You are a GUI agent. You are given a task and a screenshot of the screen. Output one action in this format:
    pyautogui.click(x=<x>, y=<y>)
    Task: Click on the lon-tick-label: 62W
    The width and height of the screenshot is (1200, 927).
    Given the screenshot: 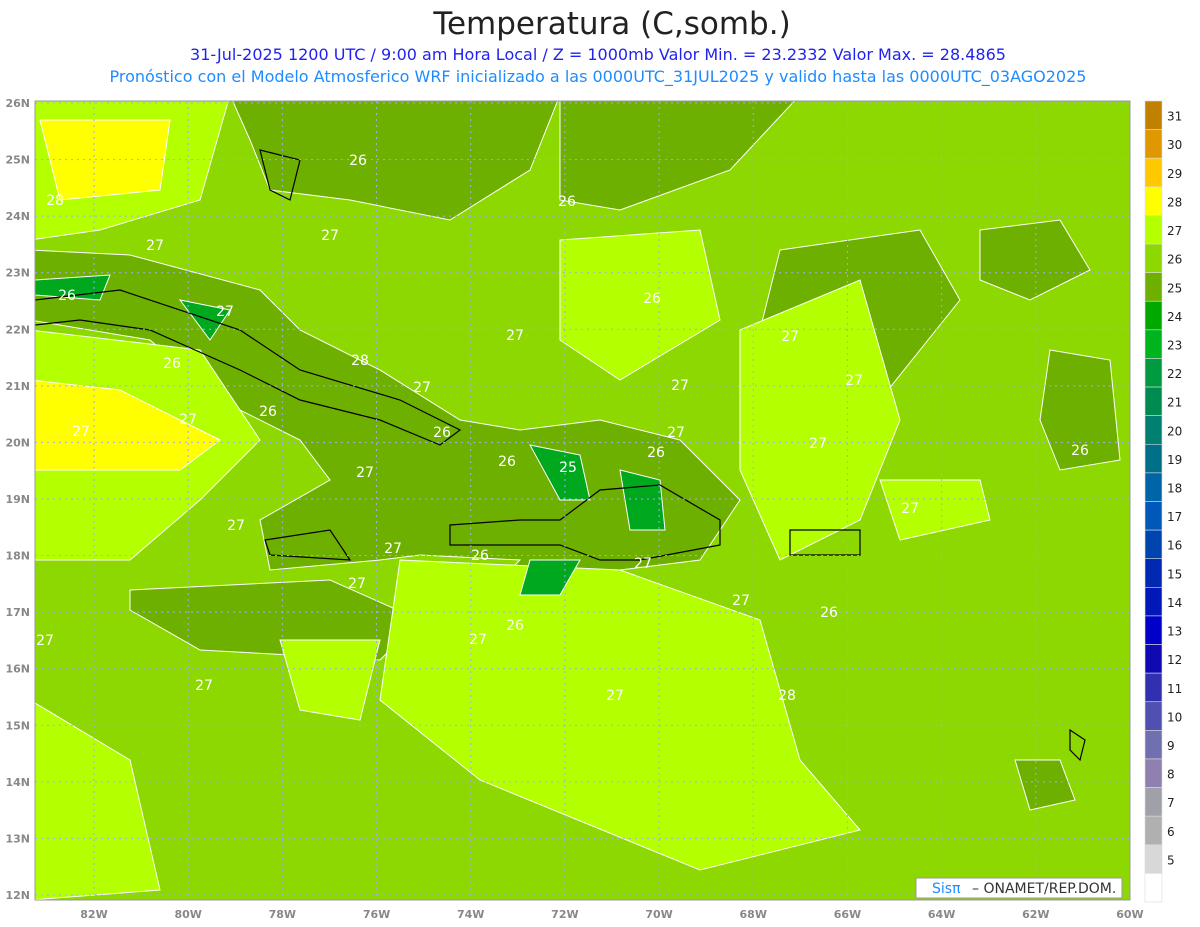 What is the action you would take?
    pyautogui.click(x=1035, y=914)
    